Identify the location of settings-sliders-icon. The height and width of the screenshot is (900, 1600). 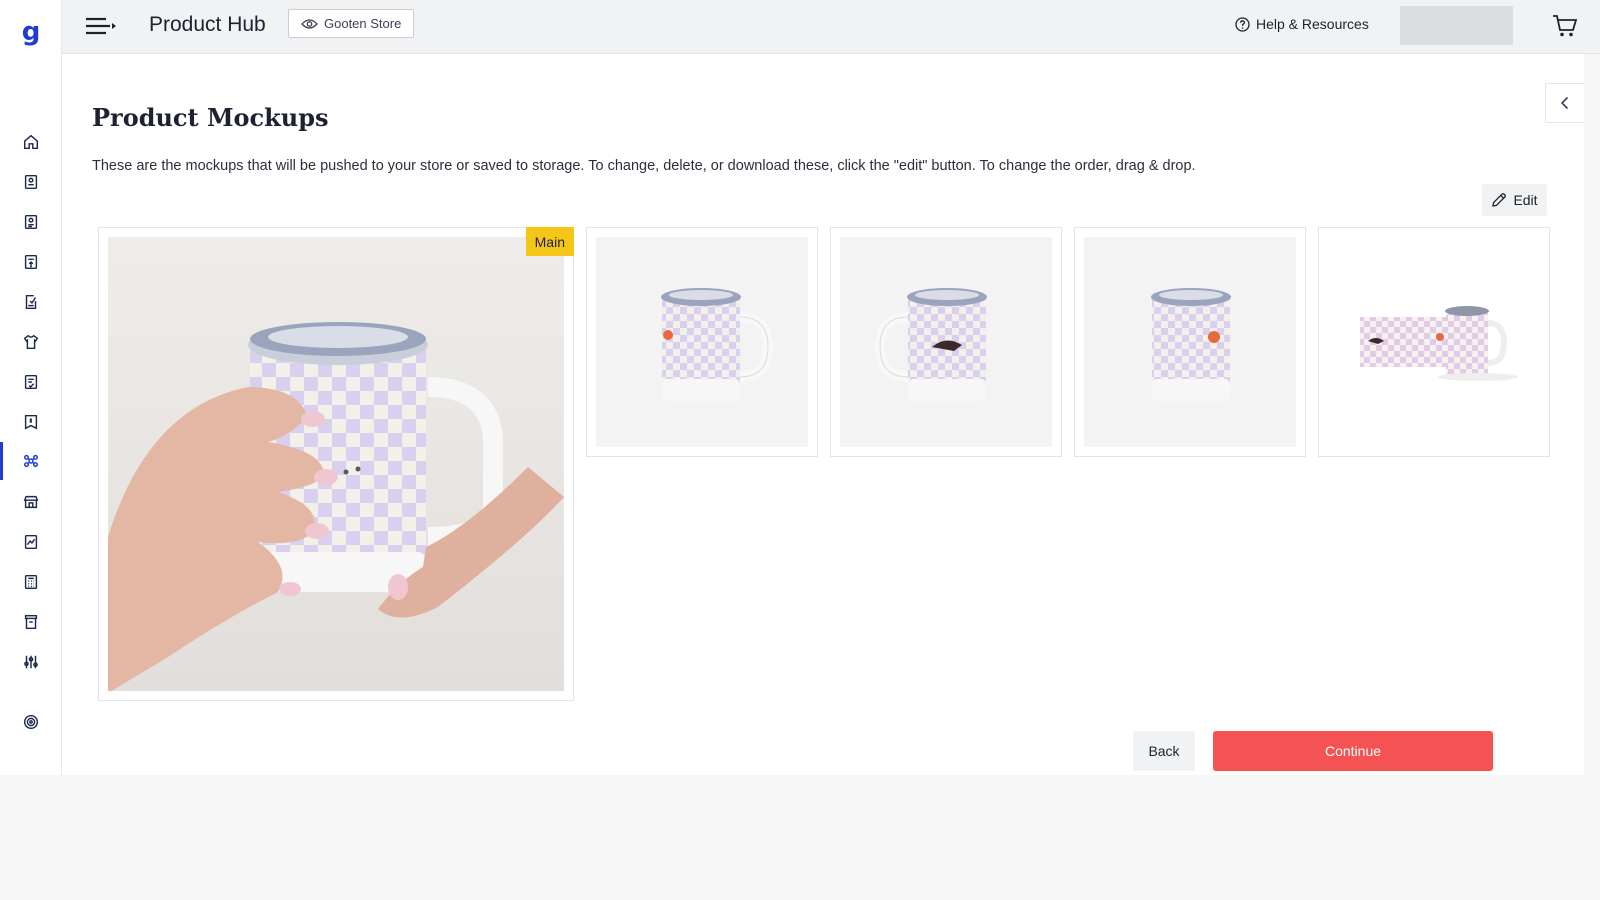
(31, 662).